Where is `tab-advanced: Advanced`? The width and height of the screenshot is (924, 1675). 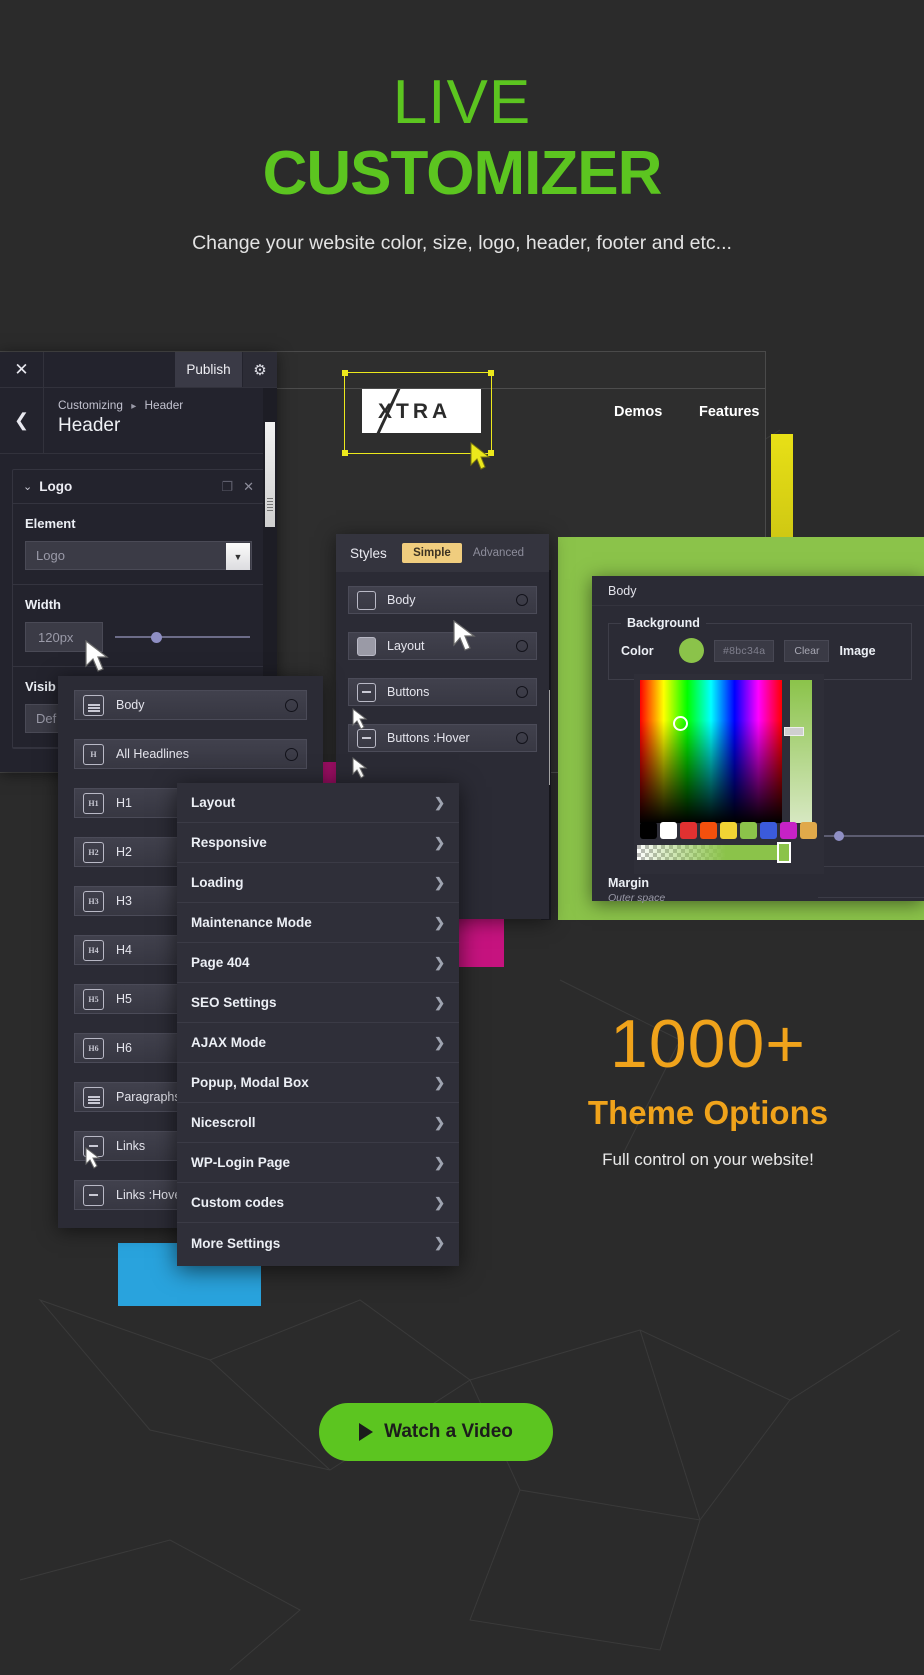 tab-advanced: Advanced is located at coordinates (498, 553).